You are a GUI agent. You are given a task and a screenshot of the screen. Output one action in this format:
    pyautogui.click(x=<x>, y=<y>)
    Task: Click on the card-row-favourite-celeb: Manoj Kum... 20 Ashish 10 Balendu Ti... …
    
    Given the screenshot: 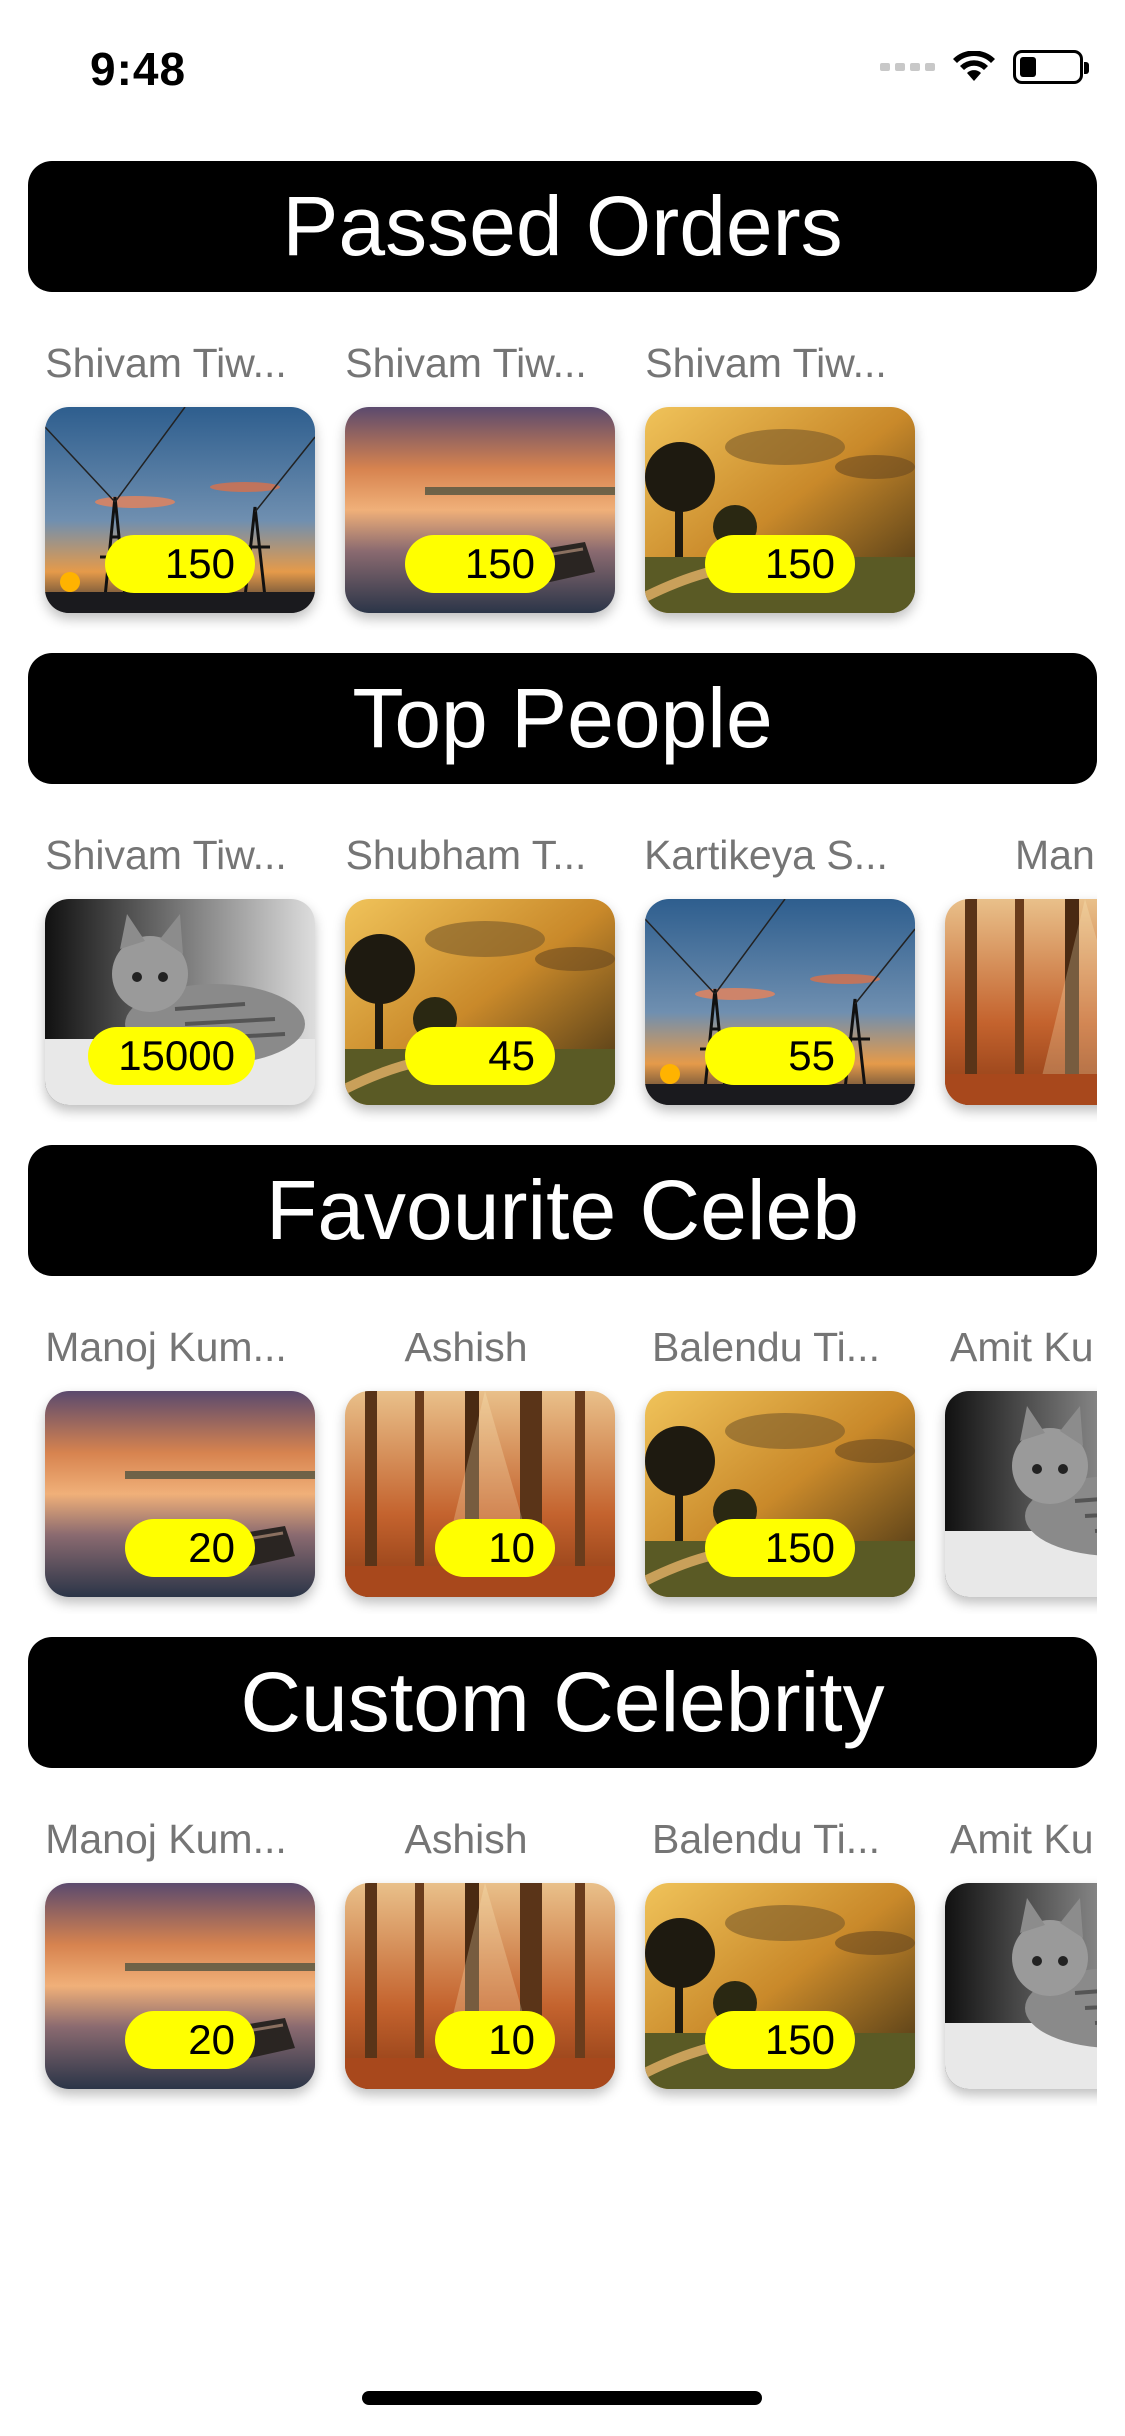 What is the action you would take?
    pyautogui.click(x=548, y=1469)
    